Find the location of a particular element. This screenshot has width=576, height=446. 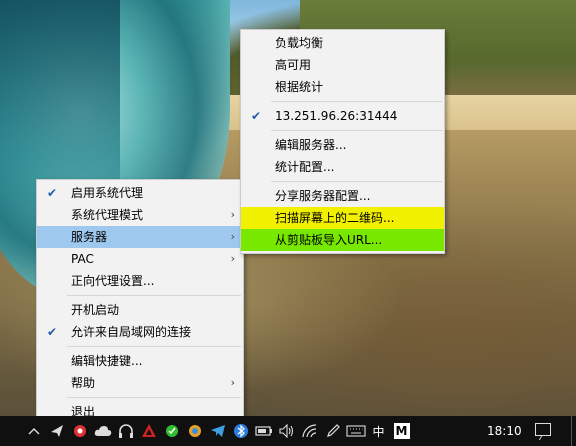

menu-item-by-statistics: 根据统计 is located at coordinates (342, 87).